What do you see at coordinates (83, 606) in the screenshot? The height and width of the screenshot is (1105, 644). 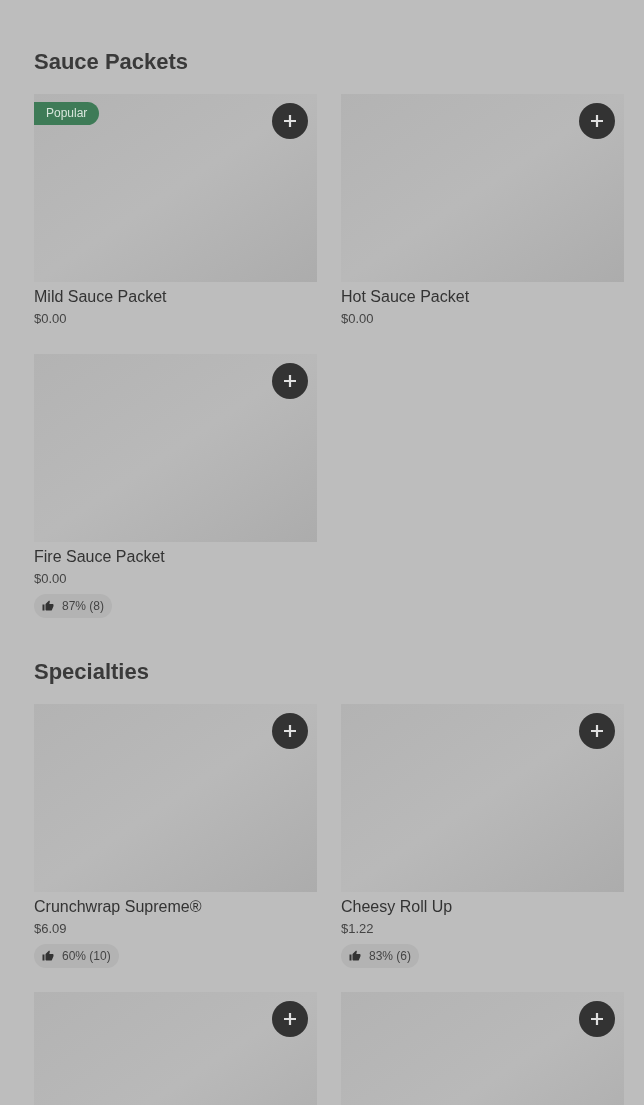 I see `rating-text: 87% (8)` at bounding box center [83, 606].